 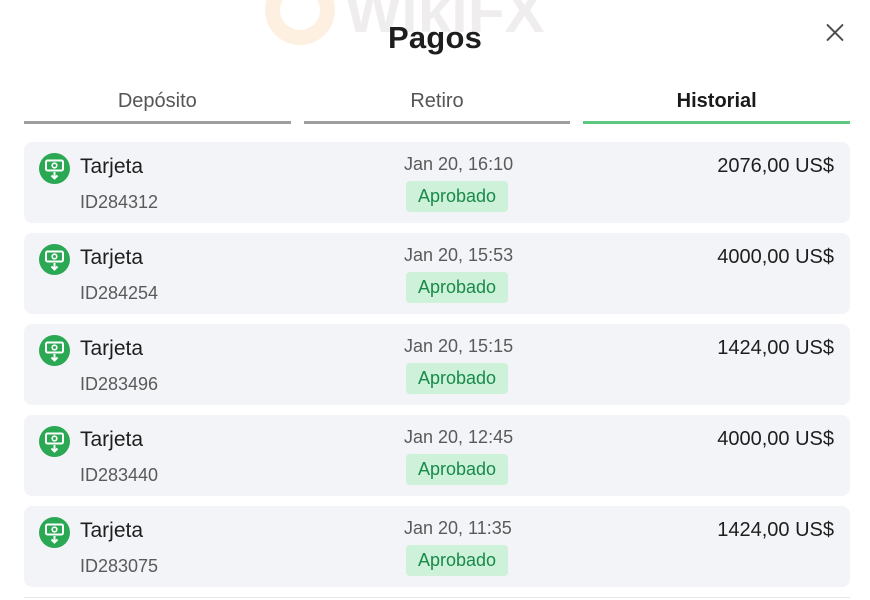 I want to click on tab-deposit: Depósito, so click(x=157, y=107).